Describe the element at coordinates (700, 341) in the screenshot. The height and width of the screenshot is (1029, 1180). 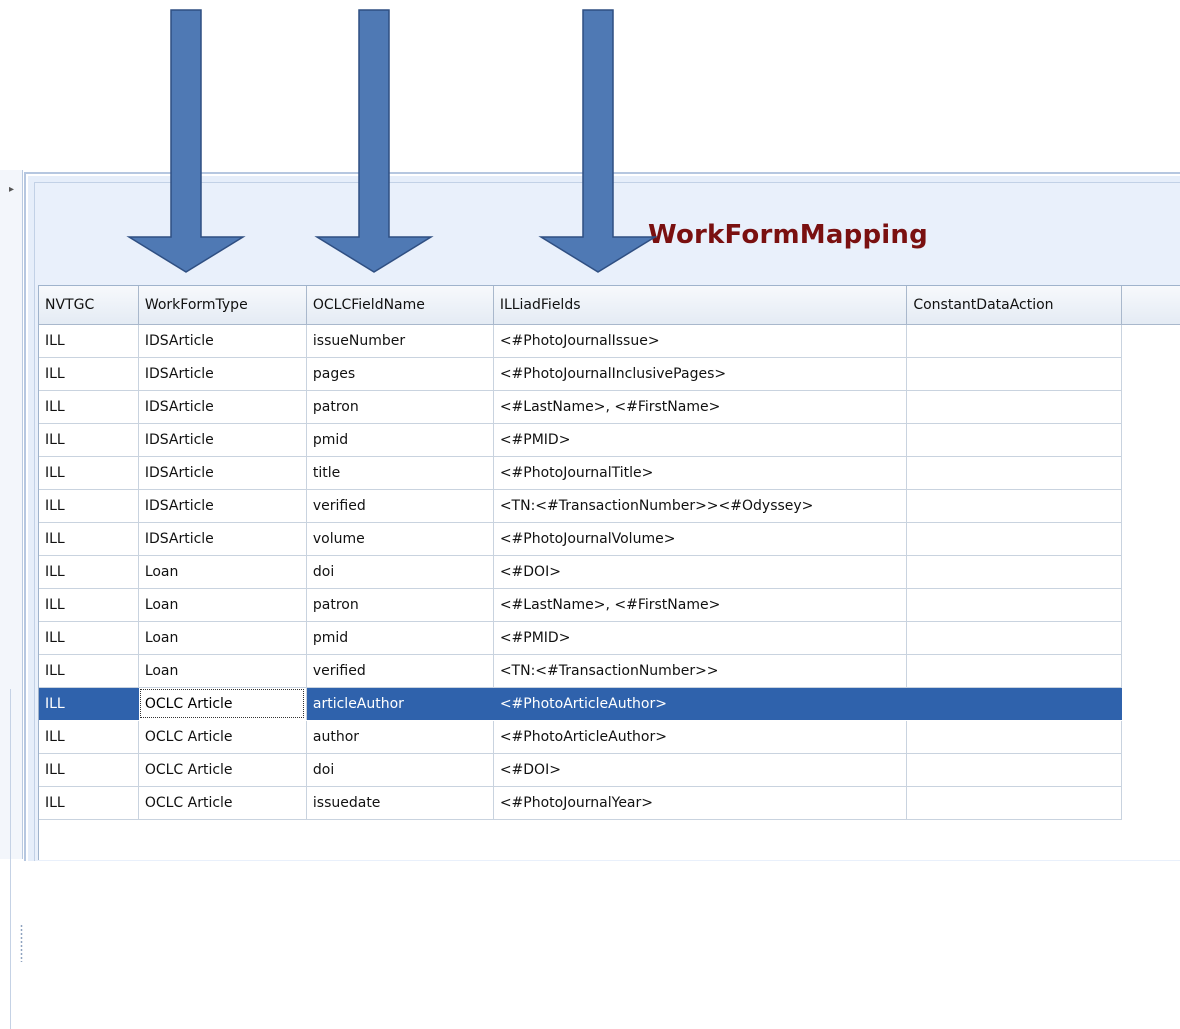
I see `cell-illiadfields: <#PhotoJournalIssue>` at that location.